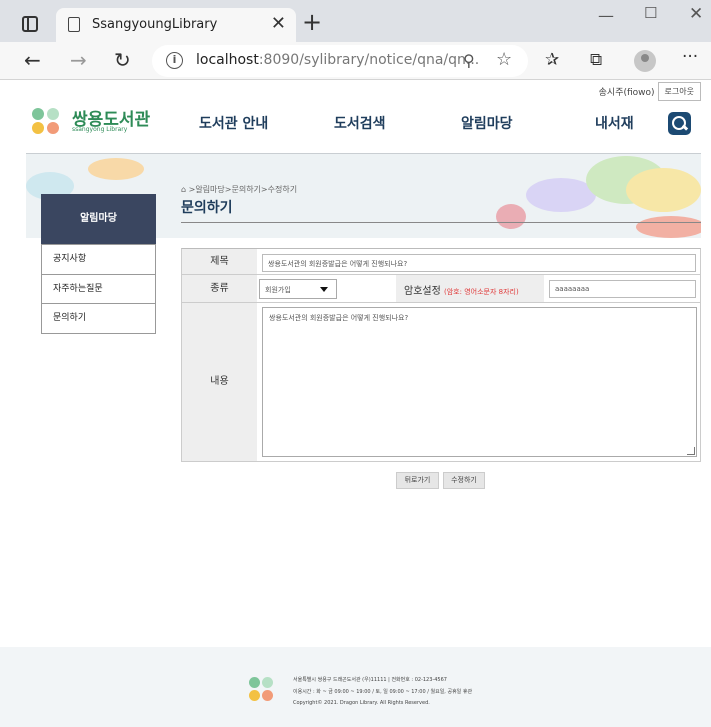  What do you see at coordinates (207, 208) in the screenshot?
I see `page-title: 문의하기` at bounding box center [207, 208].